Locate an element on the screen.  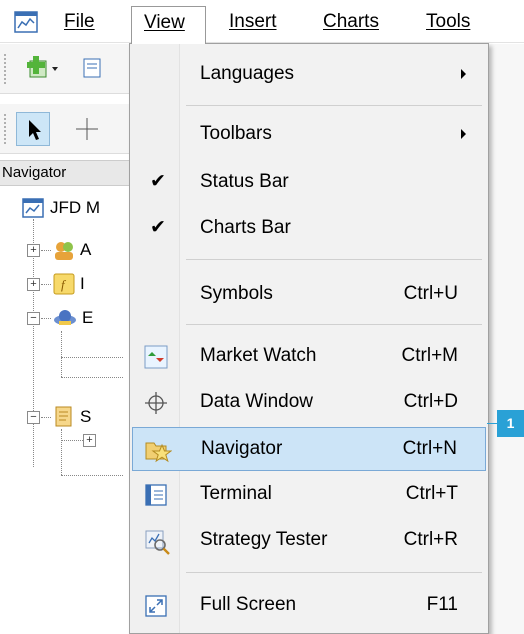
profiles-button is located at coordinates (93, 69).